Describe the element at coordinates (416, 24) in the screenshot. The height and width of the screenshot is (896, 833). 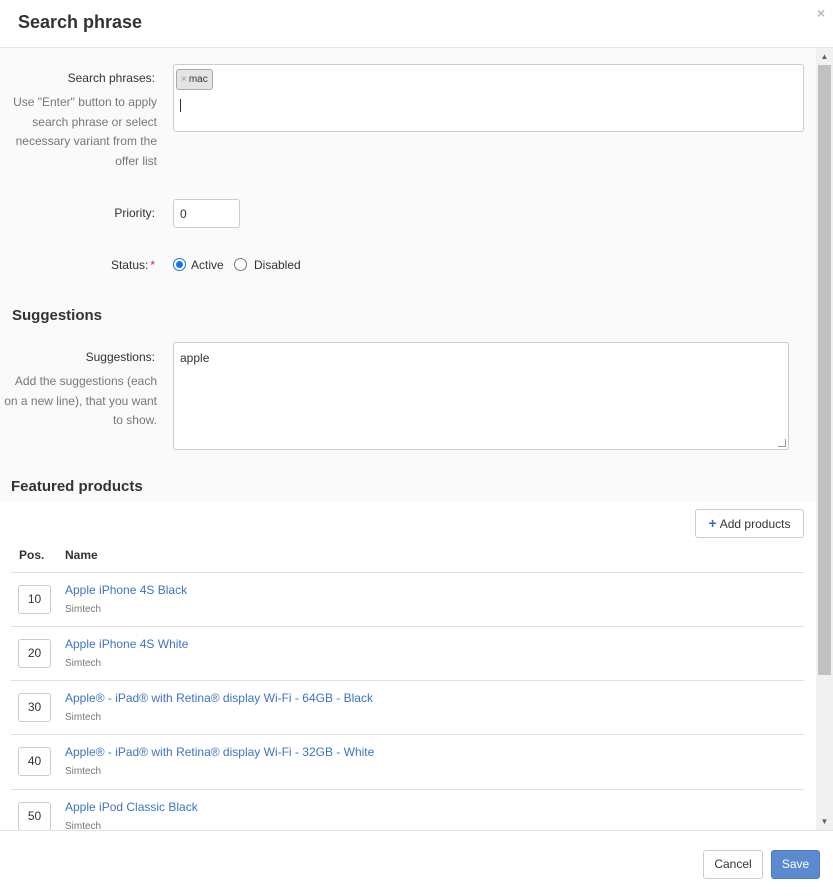
I see `modal-header: Search phrase ×` at that location.